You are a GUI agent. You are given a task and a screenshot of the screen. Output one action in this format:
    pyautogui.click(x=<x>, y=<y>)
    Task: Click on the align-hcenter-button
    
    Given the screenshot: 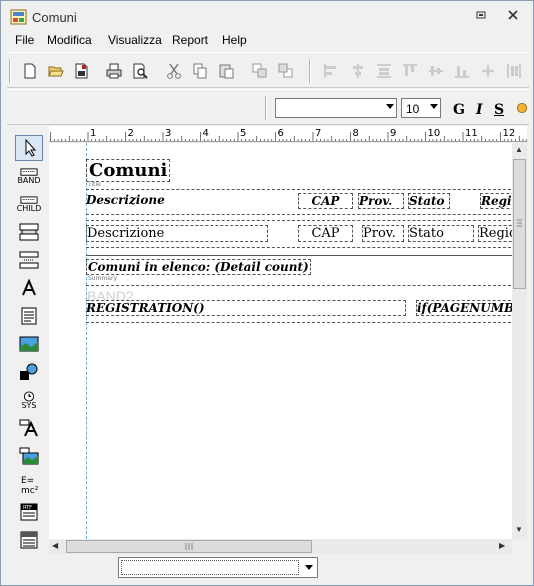 What is the action you would take?
    pyautogui.click(x=358, y=71)
    